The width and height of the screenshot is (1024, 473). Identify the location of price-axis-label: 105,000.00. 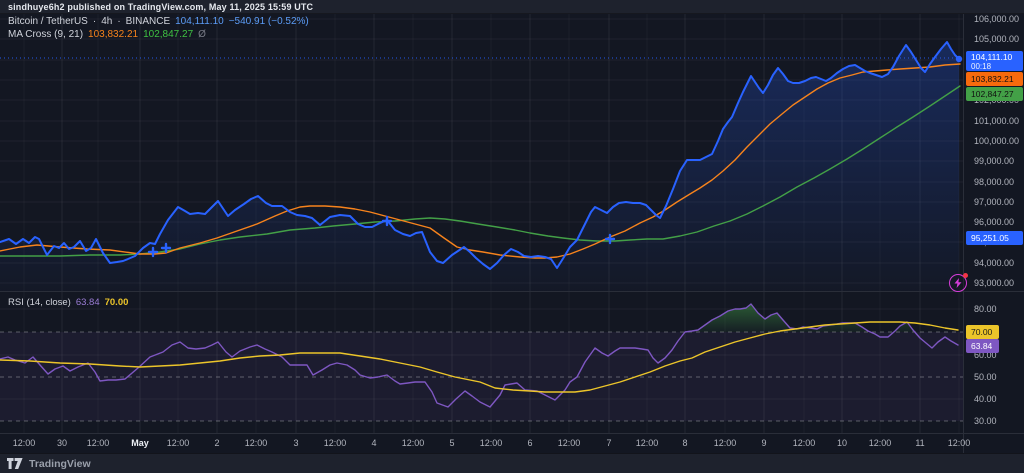
(997, 39).